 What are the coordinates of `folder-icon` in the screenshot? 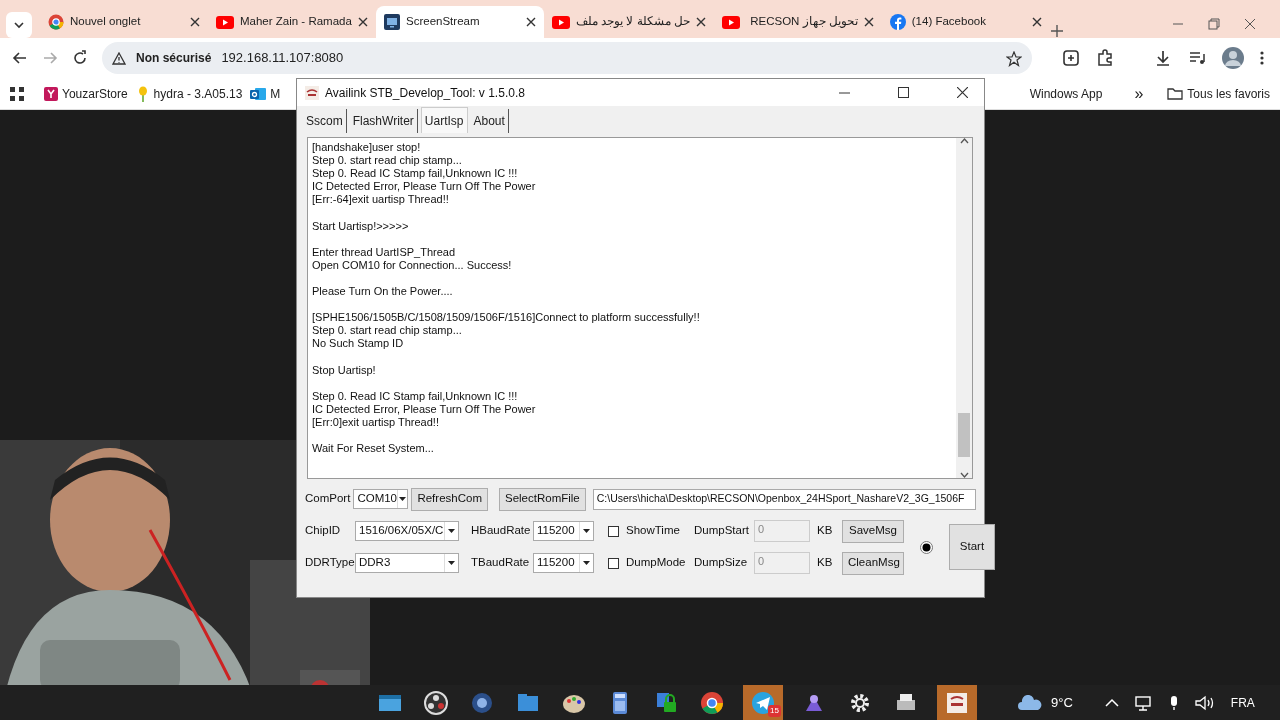 It's located at (1175, 93).